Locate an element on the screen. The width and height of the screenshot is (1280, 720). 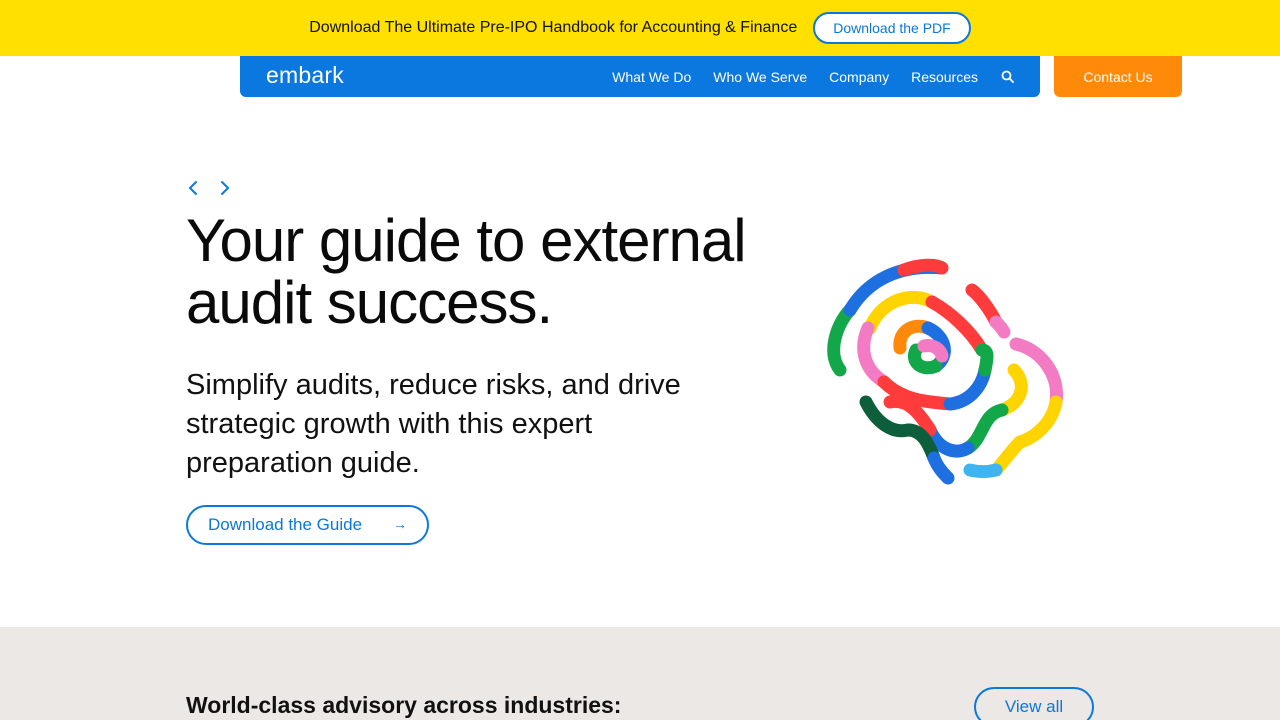
nav-link-who-we-serve: Who We Serve is located at coordinates (760, 77).